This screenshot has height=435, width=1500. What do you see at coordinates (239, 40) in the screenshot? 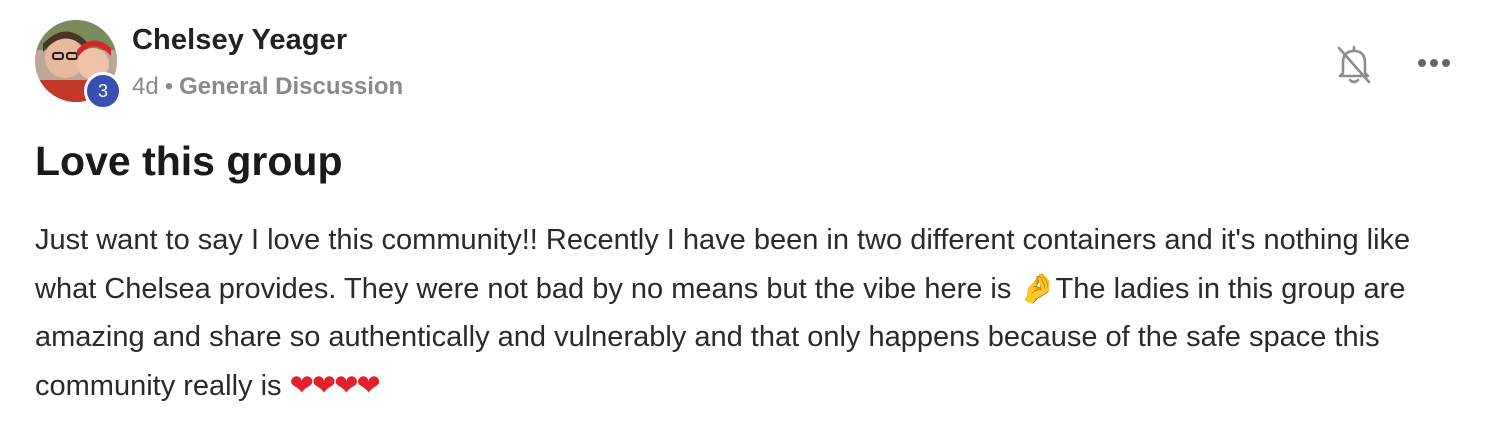
I see `author-name: Chelsey Yeager` at bounding box center [239, 40].